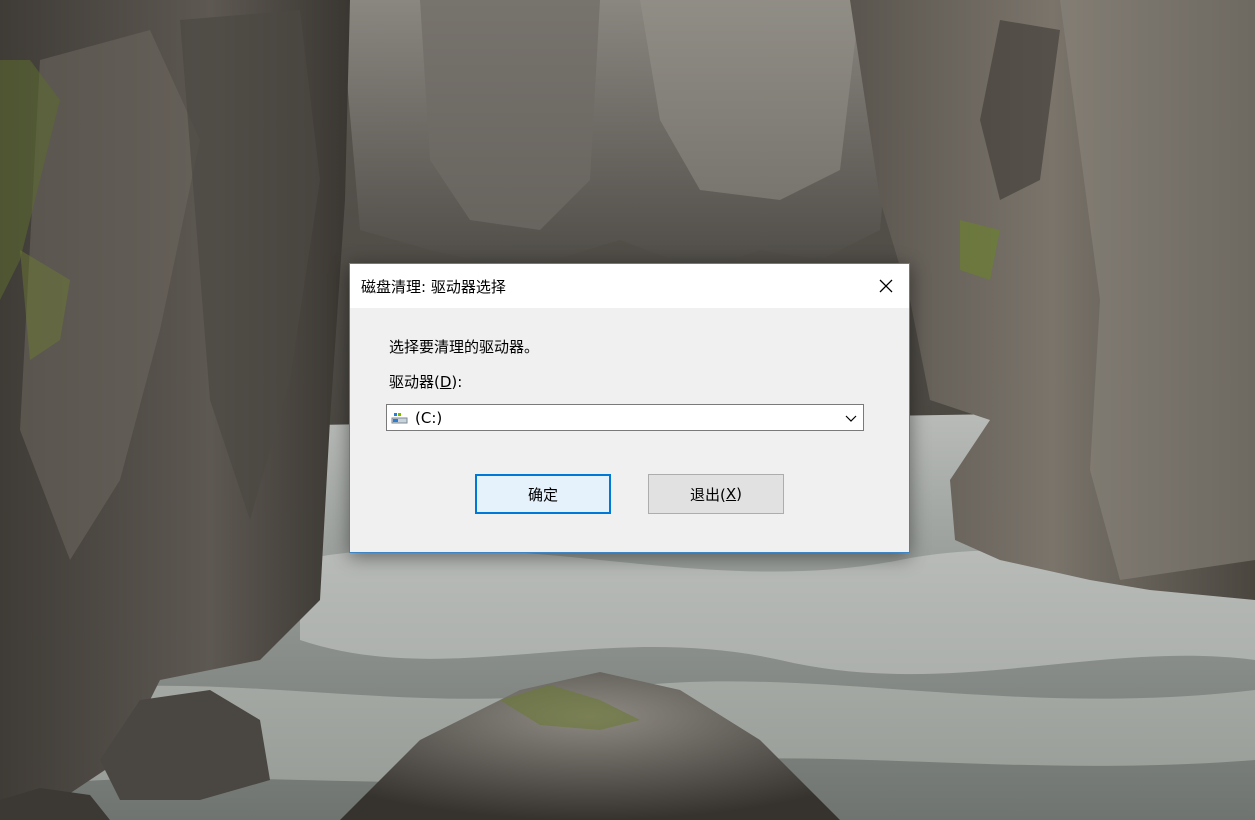 Image resolution: width=1255 pixels, height=820 pixels. I want to click on ok-button: 确定, so click(543, 494).